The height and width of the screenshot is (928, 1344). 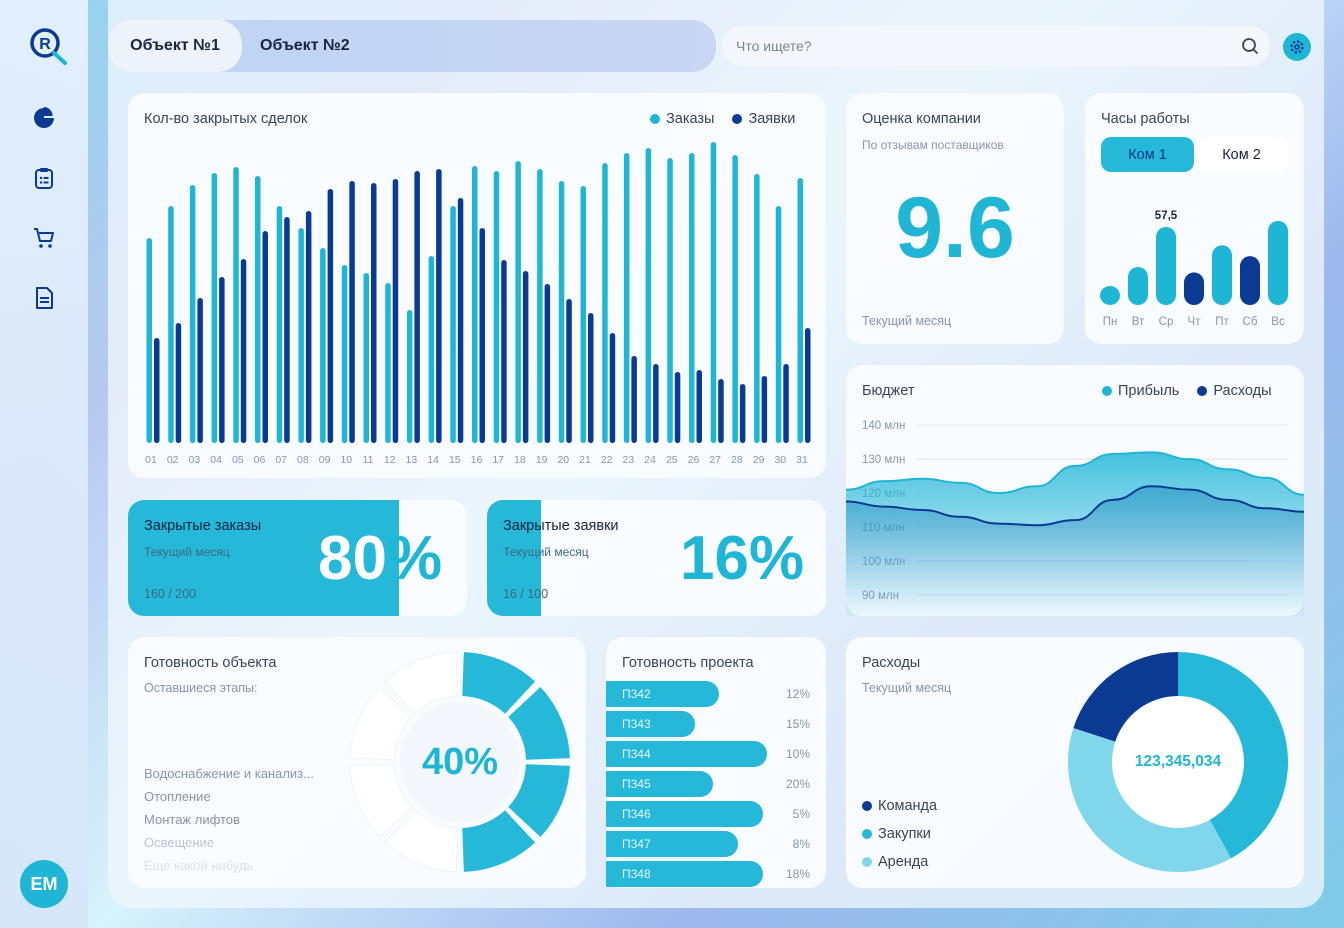 I want to click on hours-day-label: Чт, so click(x=1195, y=322).